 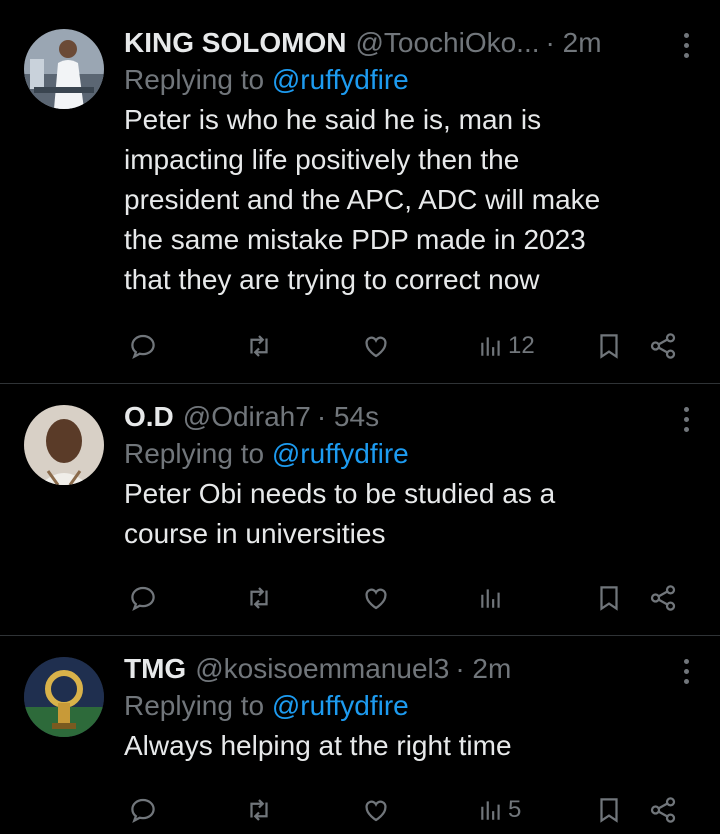 I want to click on user-handle: @Odirah7, so click(x=247, y=417).